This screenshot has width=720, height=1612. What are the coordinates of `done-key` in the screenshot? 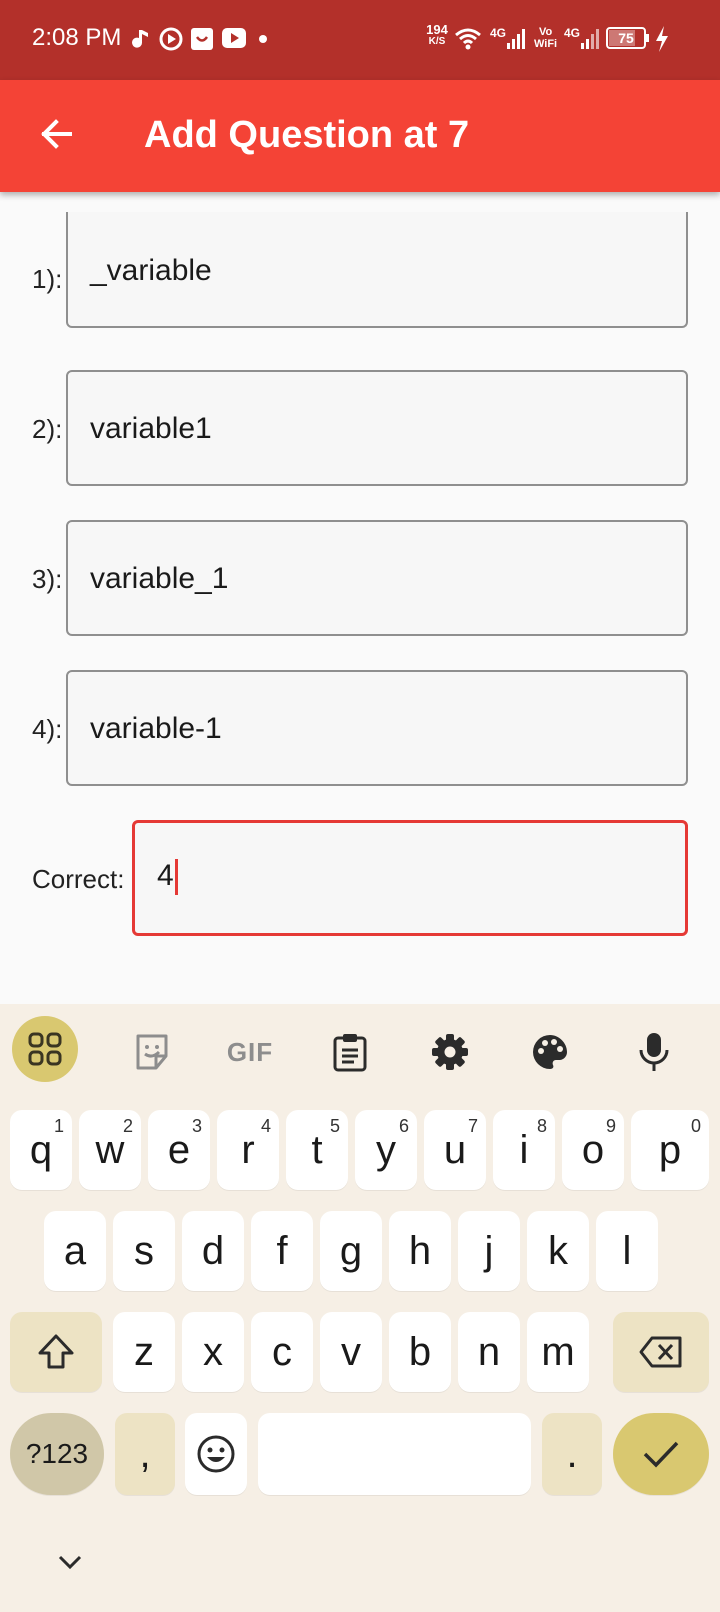 It's located at (661, 1454).